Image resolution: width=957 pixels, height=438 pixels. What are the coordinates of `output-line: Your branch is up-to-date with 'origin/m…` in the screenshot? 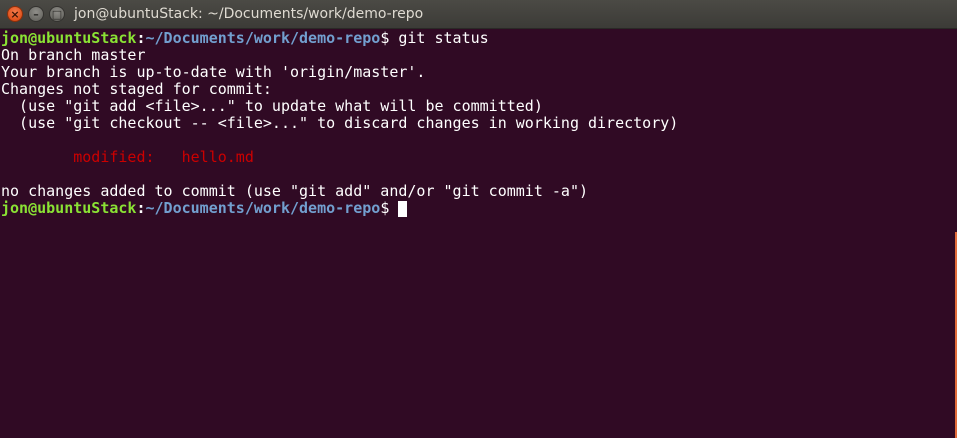 It's located at (213, 72).